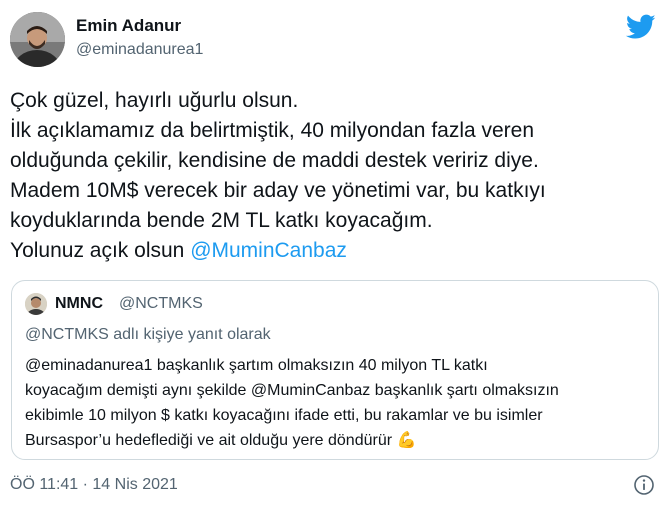 The image size is (671, 506). I want to click on flexed-biceps-emoji: 💪, so click(406, 440).